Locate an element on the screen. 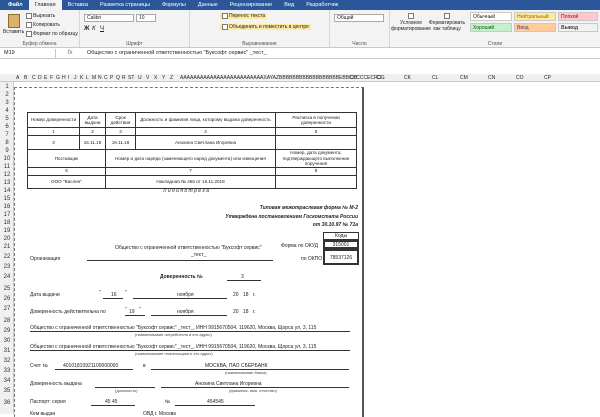 This screenshot has width=600, height=417. style-bad: Плохой is located at coordinates (578, 16).